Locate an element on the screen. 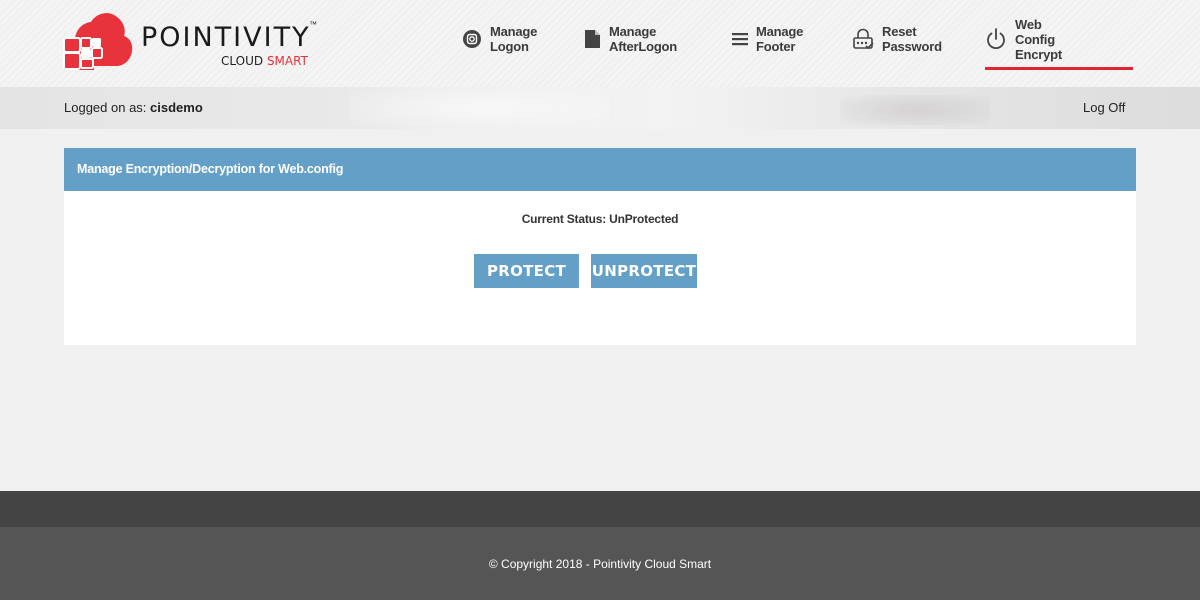 The height and width of the screenshot is (600, 1200). logo: POINTIVITY ™ CLOUD SMART is located at coordinates (197, 43).